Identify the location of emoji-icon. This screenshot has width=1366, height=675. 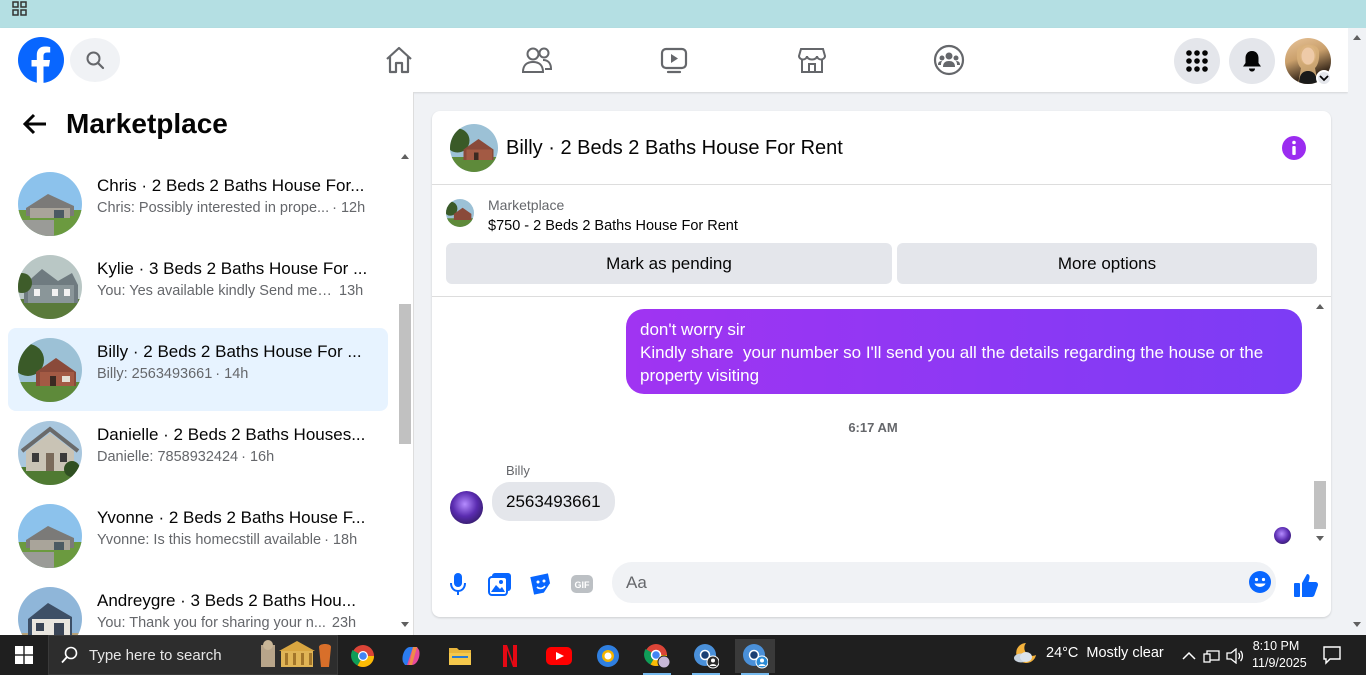
(1260, 582).